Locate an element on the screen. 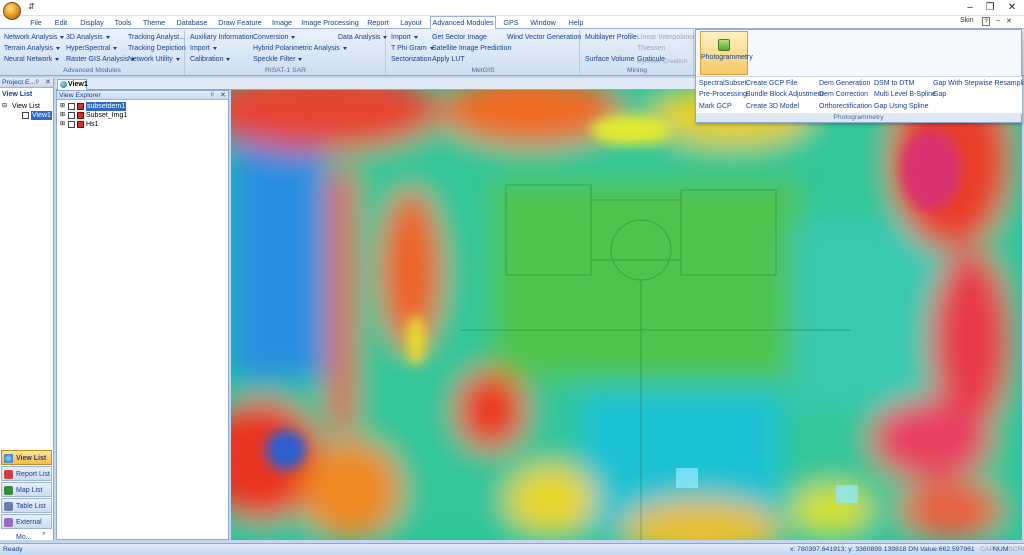 The height and width of the screenshot is (555, 1024). pre-processing-item: Pre-Processing is located at coordinates (723, 95).